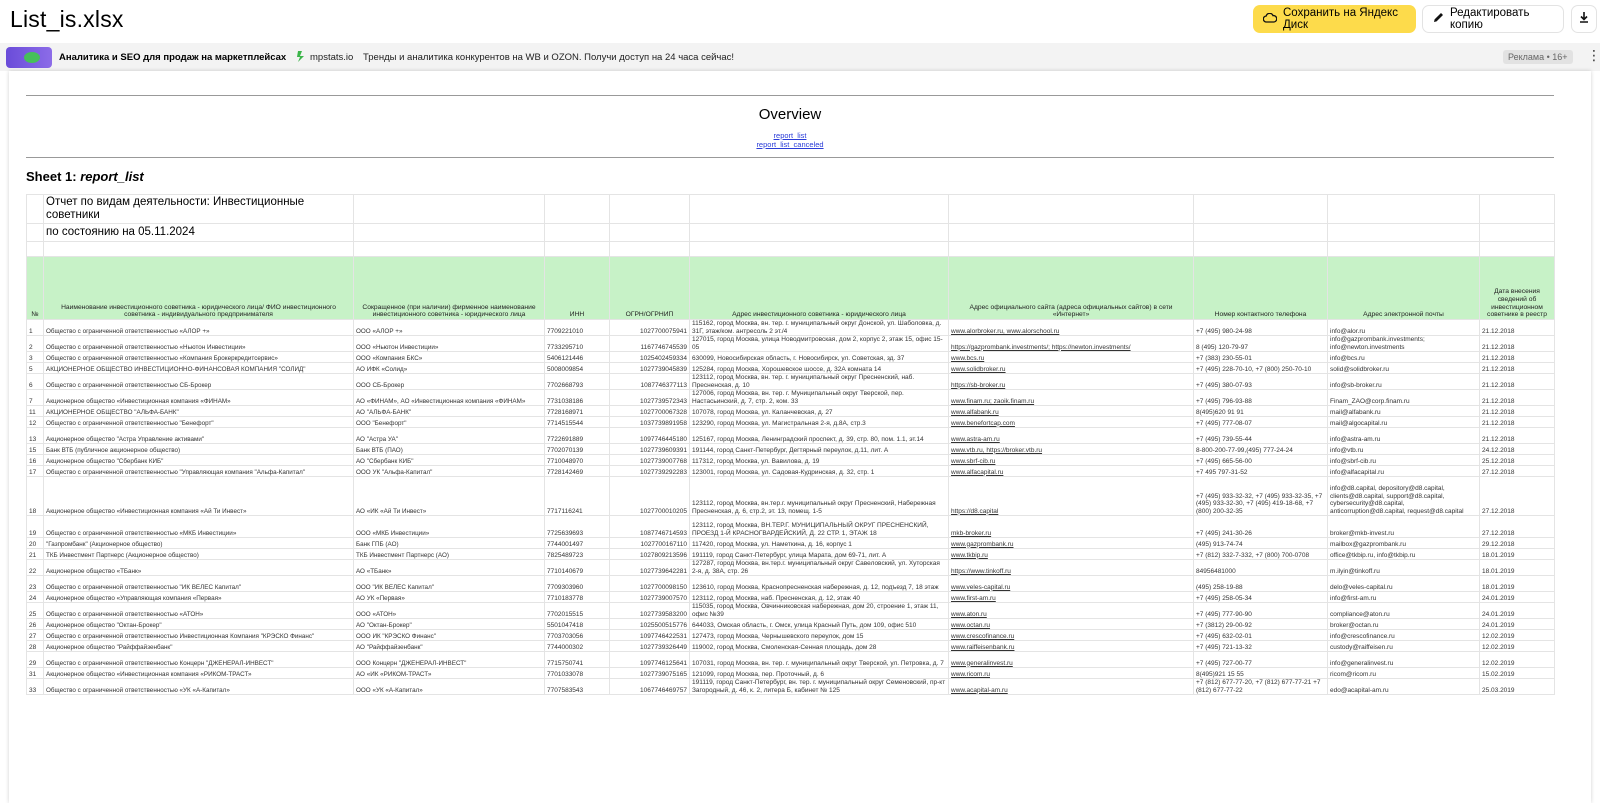 This screenshot has height=803, width=1600. I want to click on cell-website: www.octan.ru, so click(1071, 624).